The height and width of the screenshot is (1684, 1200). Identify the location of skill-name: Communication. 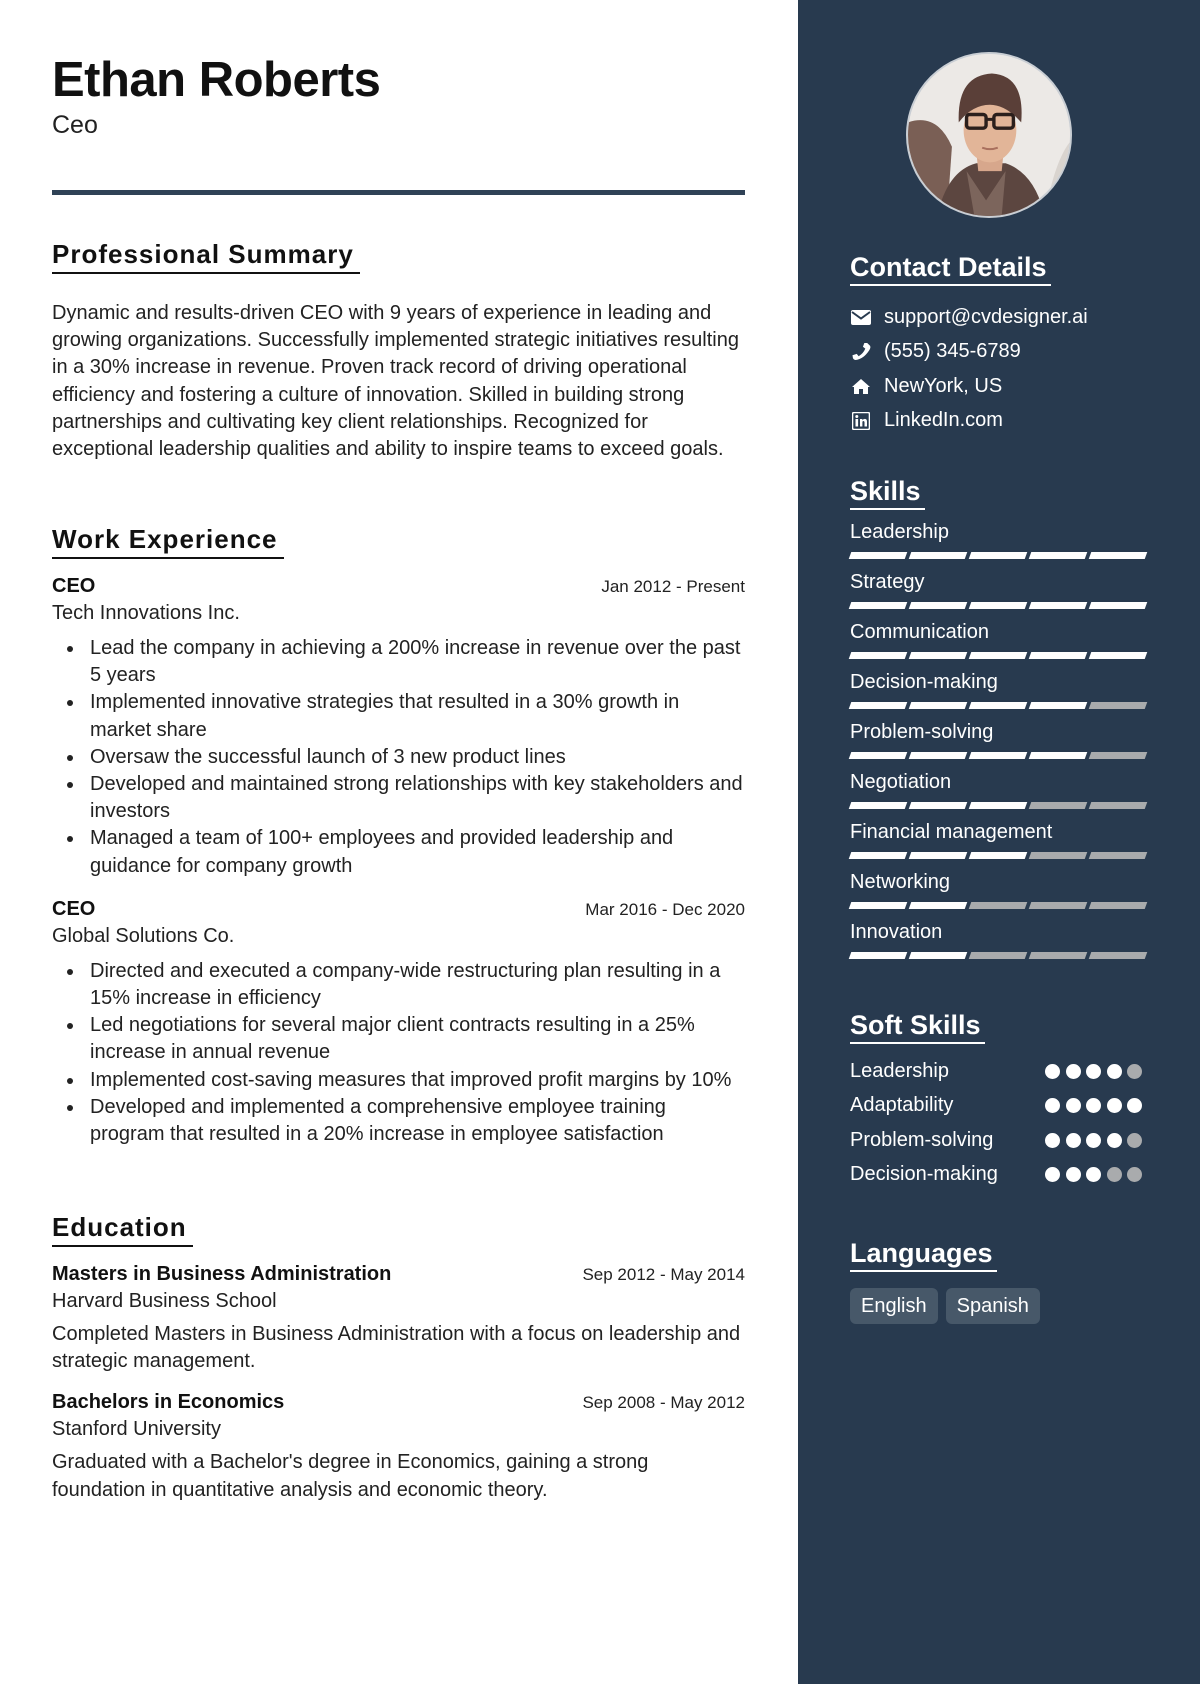
(919, 632).